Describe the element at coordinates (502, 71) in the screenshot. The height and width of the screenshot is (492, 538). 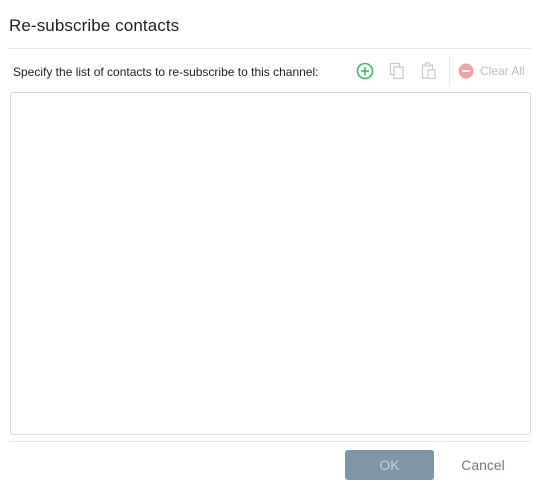
I see `clear-all-label: Clear All` at that location.